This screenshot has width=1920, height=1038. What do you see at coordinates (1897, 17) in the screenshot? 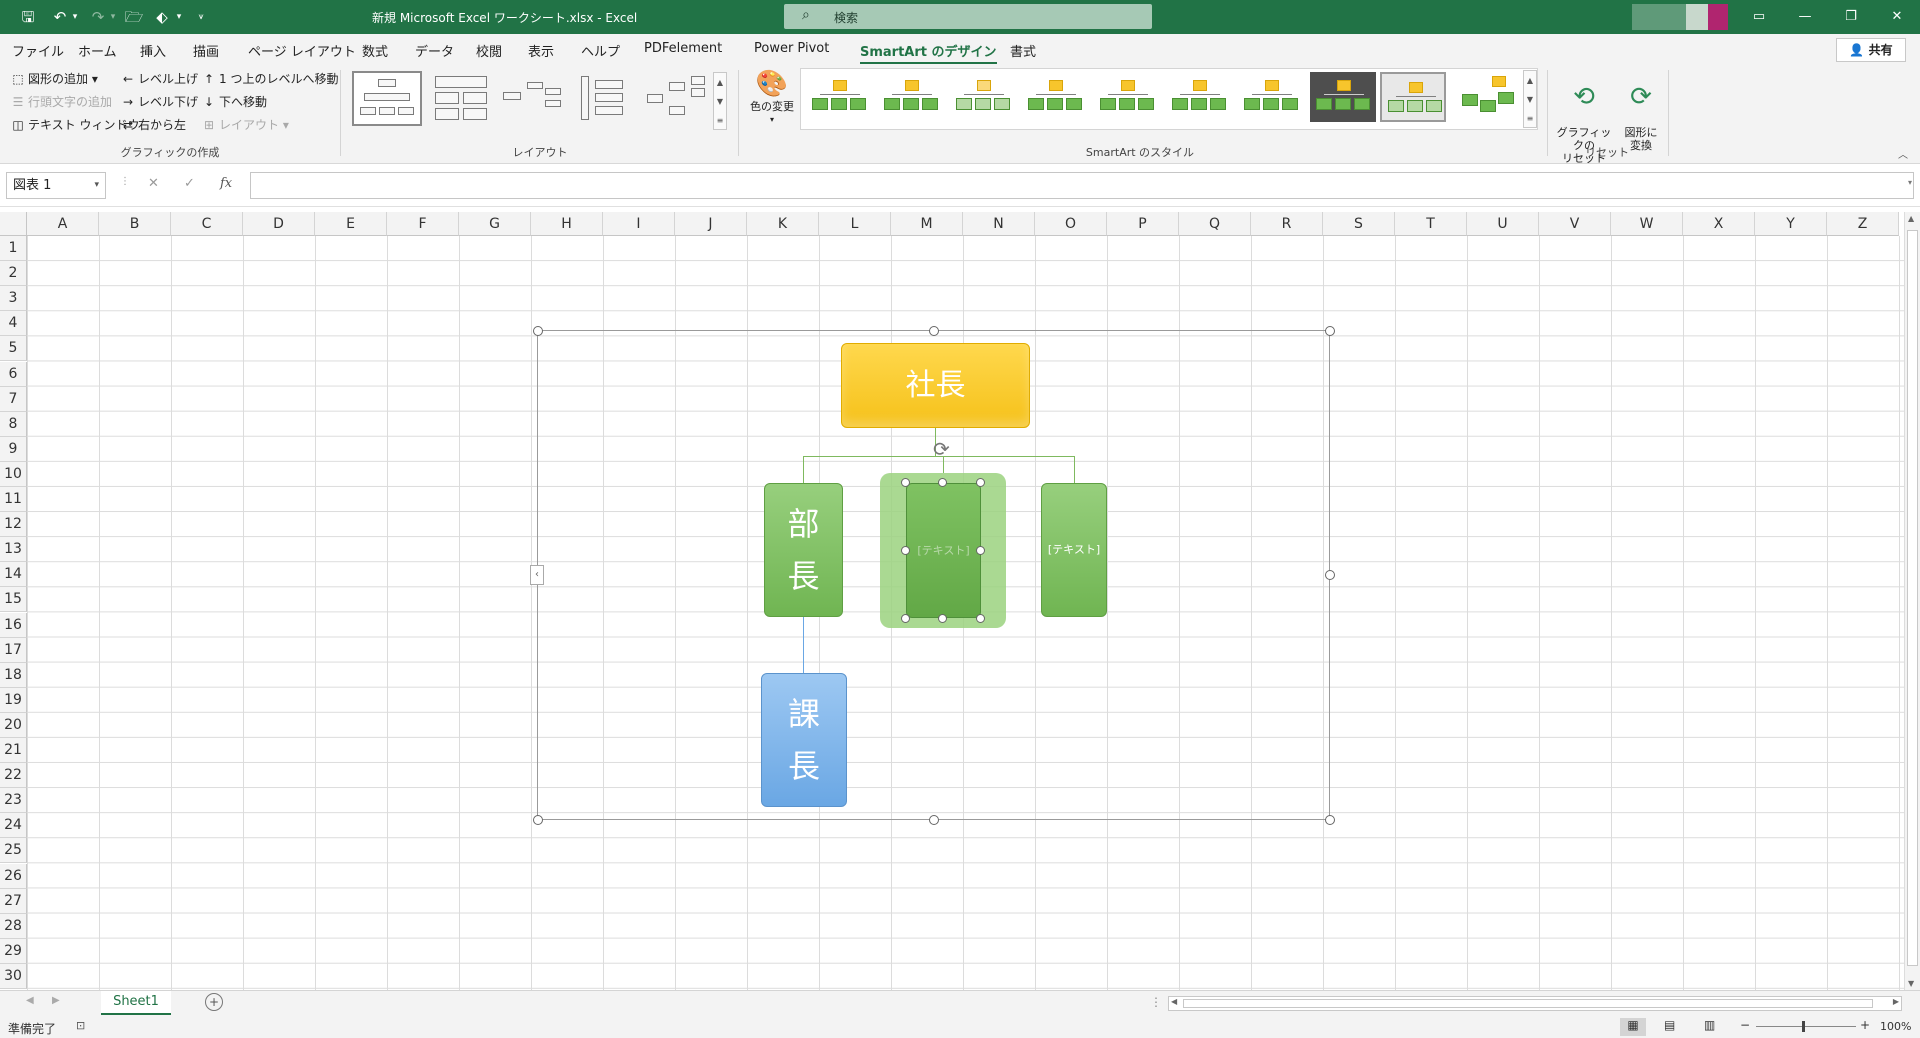
I see `close-button: ✕` at bounding box center [1897, 17].